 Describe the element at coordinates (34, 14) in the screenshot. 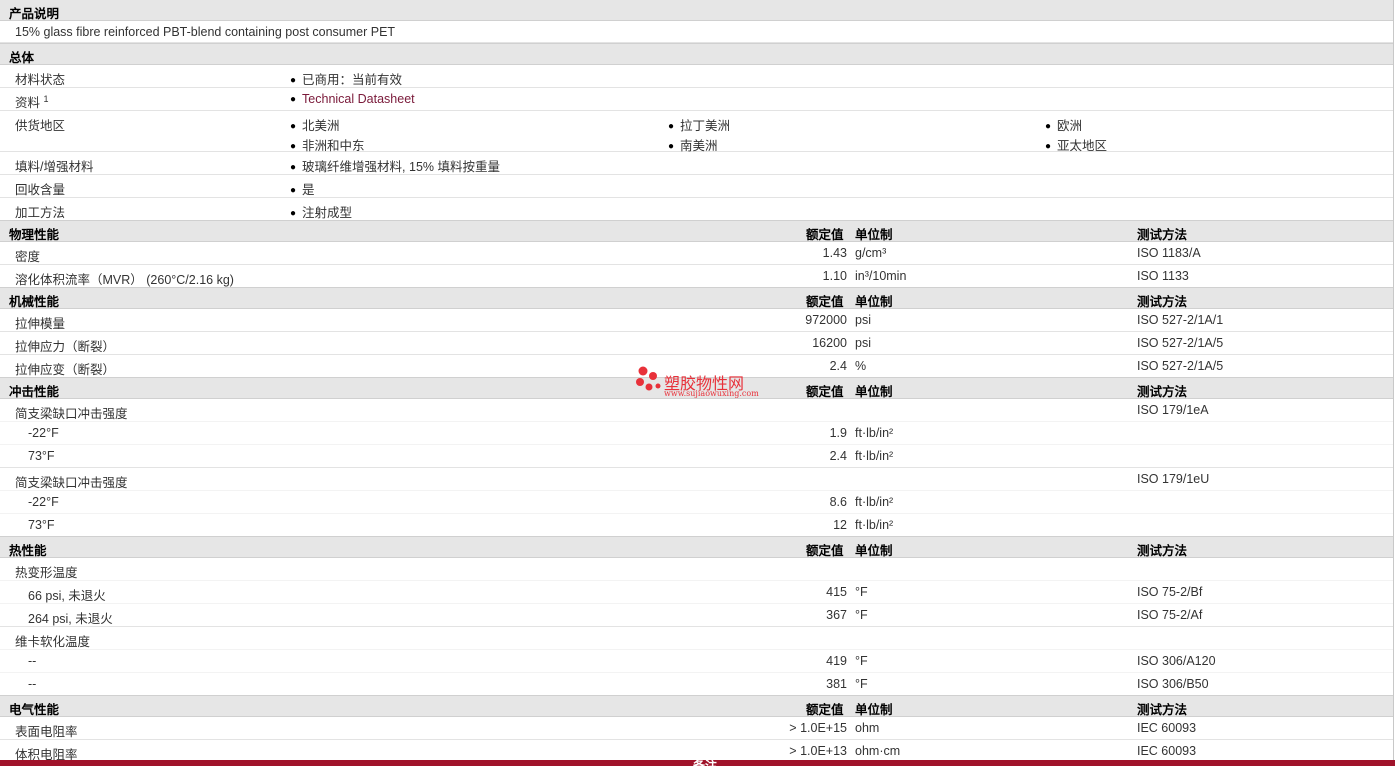

I see `section-title: 产品说明` at that location.